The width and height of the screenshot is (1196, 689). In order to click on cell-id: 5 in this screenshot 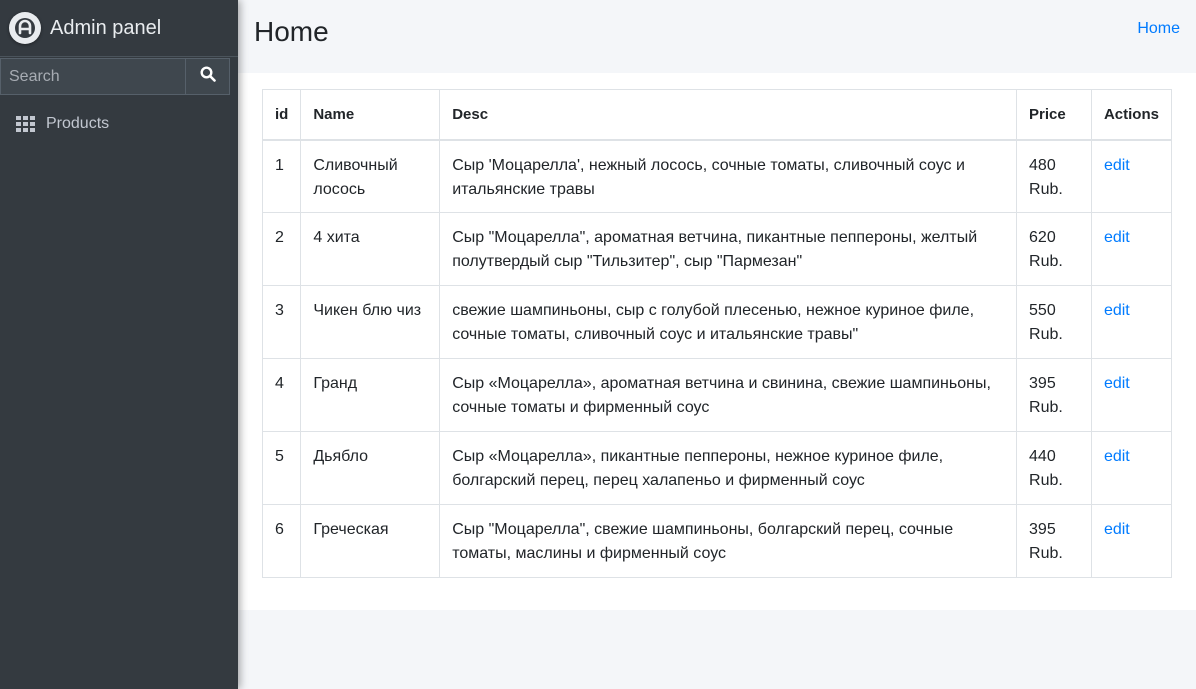, I will do `click(281, 468)`.